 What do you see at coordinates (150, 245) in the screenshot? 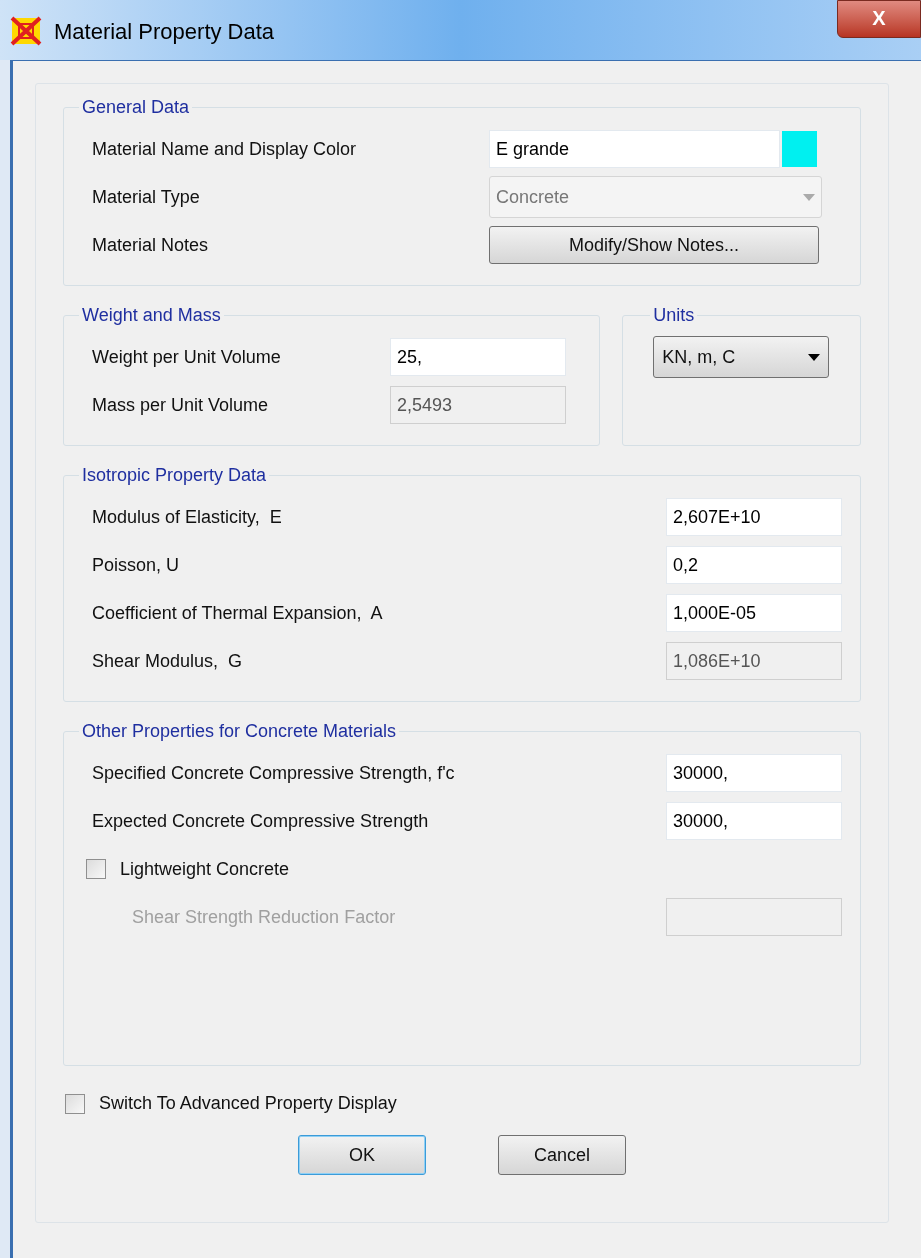
I see `field-label: Material Notes` at bounding box center [150, 245].